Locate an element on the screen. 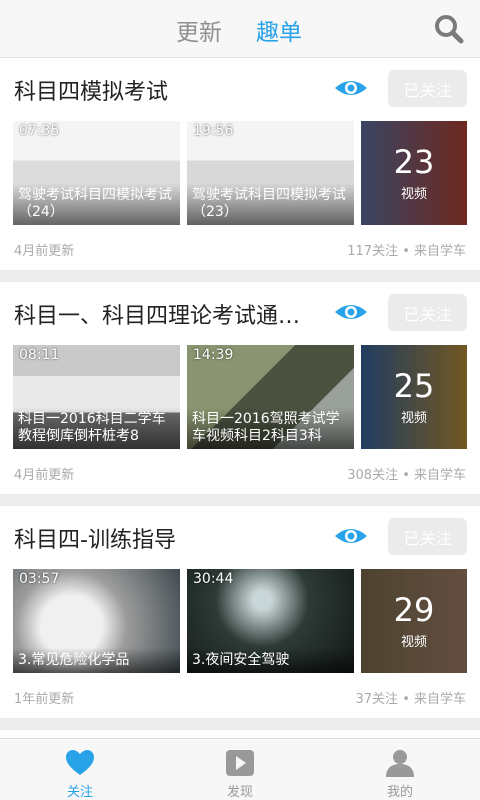 The height and width of the screenshot is (800, 480). video-count-overlay: 23 视频 is located at coordinates (414, 173).